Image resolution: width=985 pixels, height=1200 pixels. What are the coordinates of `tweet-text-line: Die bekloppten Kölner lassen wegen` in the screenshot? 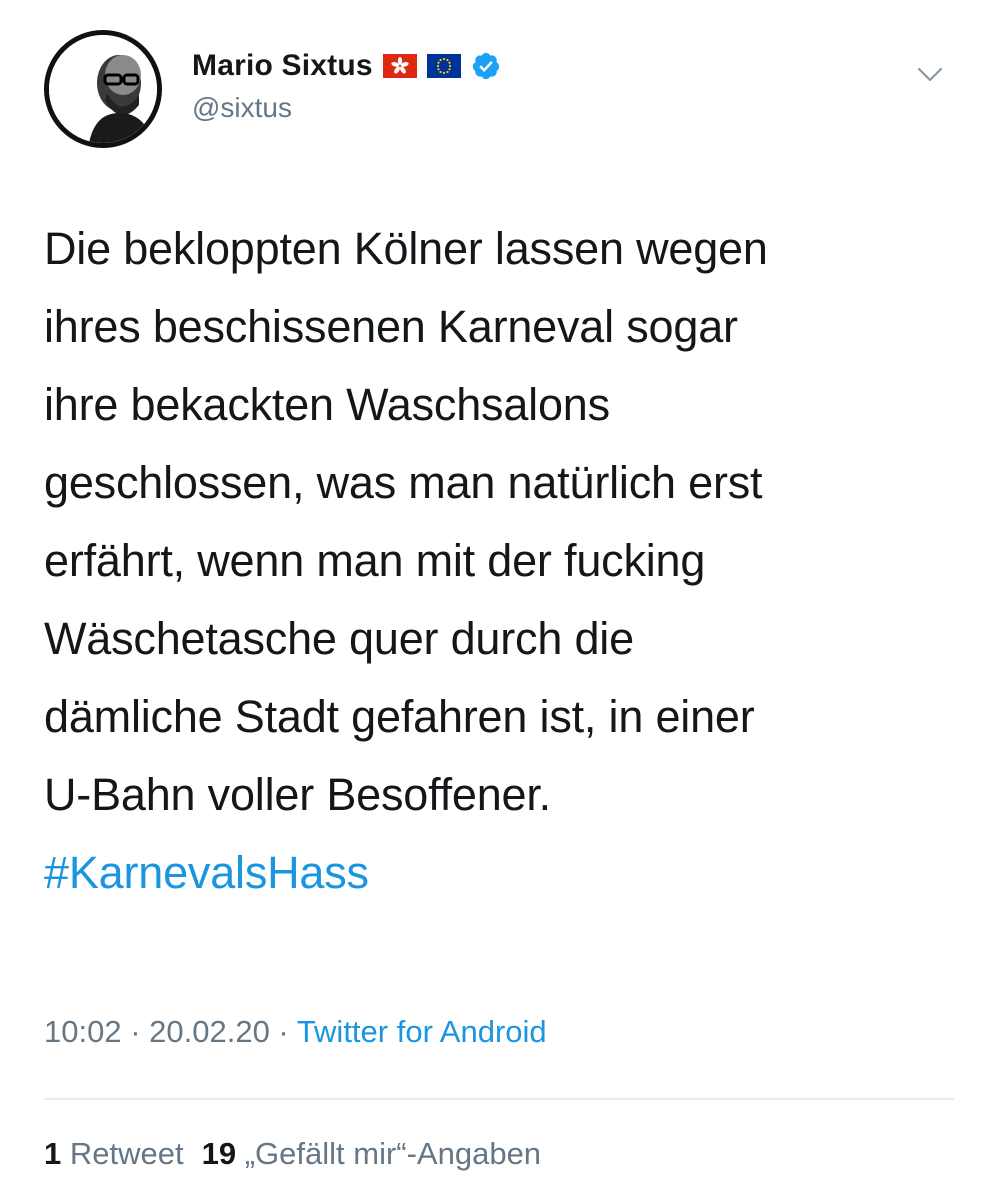 It's located at (406, 248).